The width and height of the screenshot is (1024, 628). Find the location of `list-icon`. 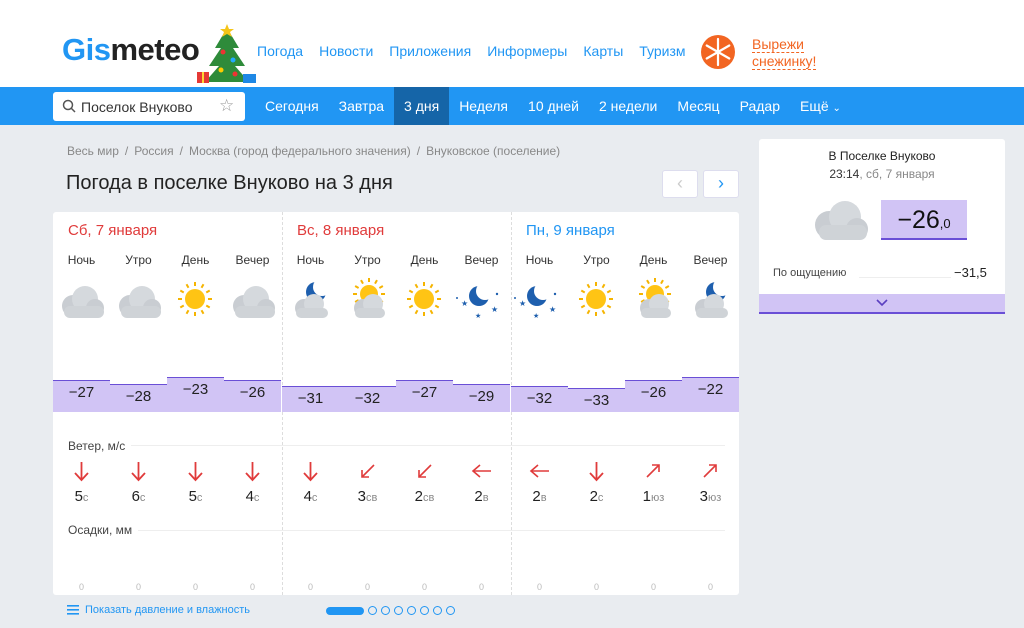

list-icon is located at coordinates (73, 610).